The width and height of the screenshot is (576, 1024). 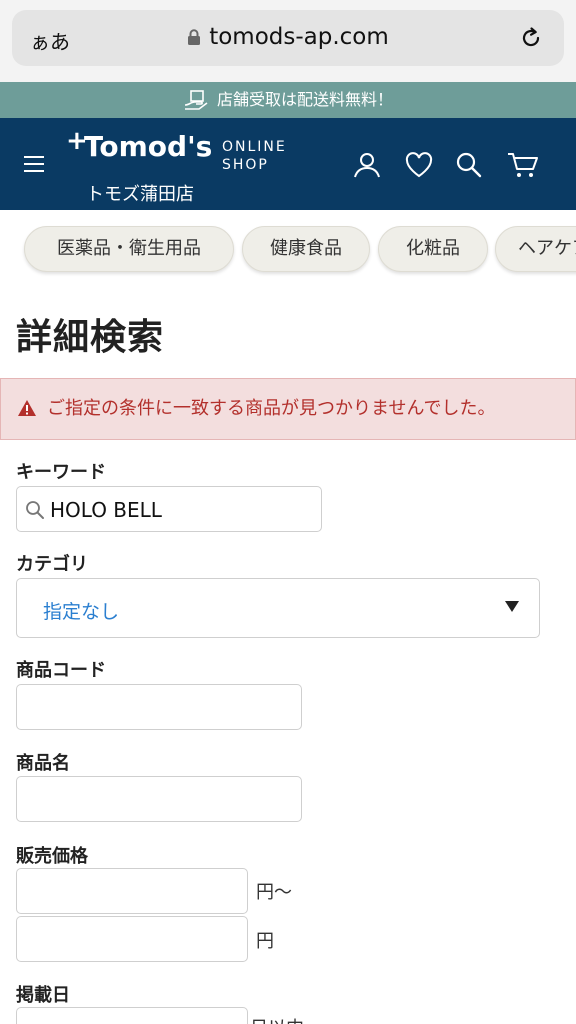 I want to click on browser-bar: ぁあ tomods-ap.com, so click(x=288, y=41).